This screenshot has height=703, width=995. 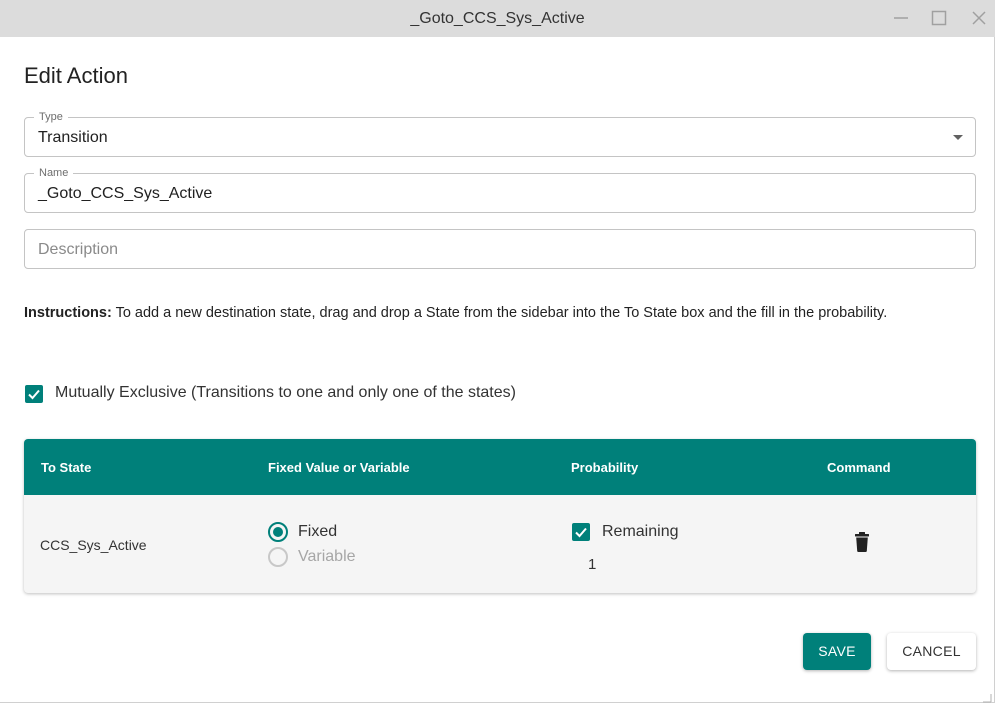 What do you see at coordinates (51, 117) in the screenshot?
I see `type-label: Type` at bounding box center [51, 117].